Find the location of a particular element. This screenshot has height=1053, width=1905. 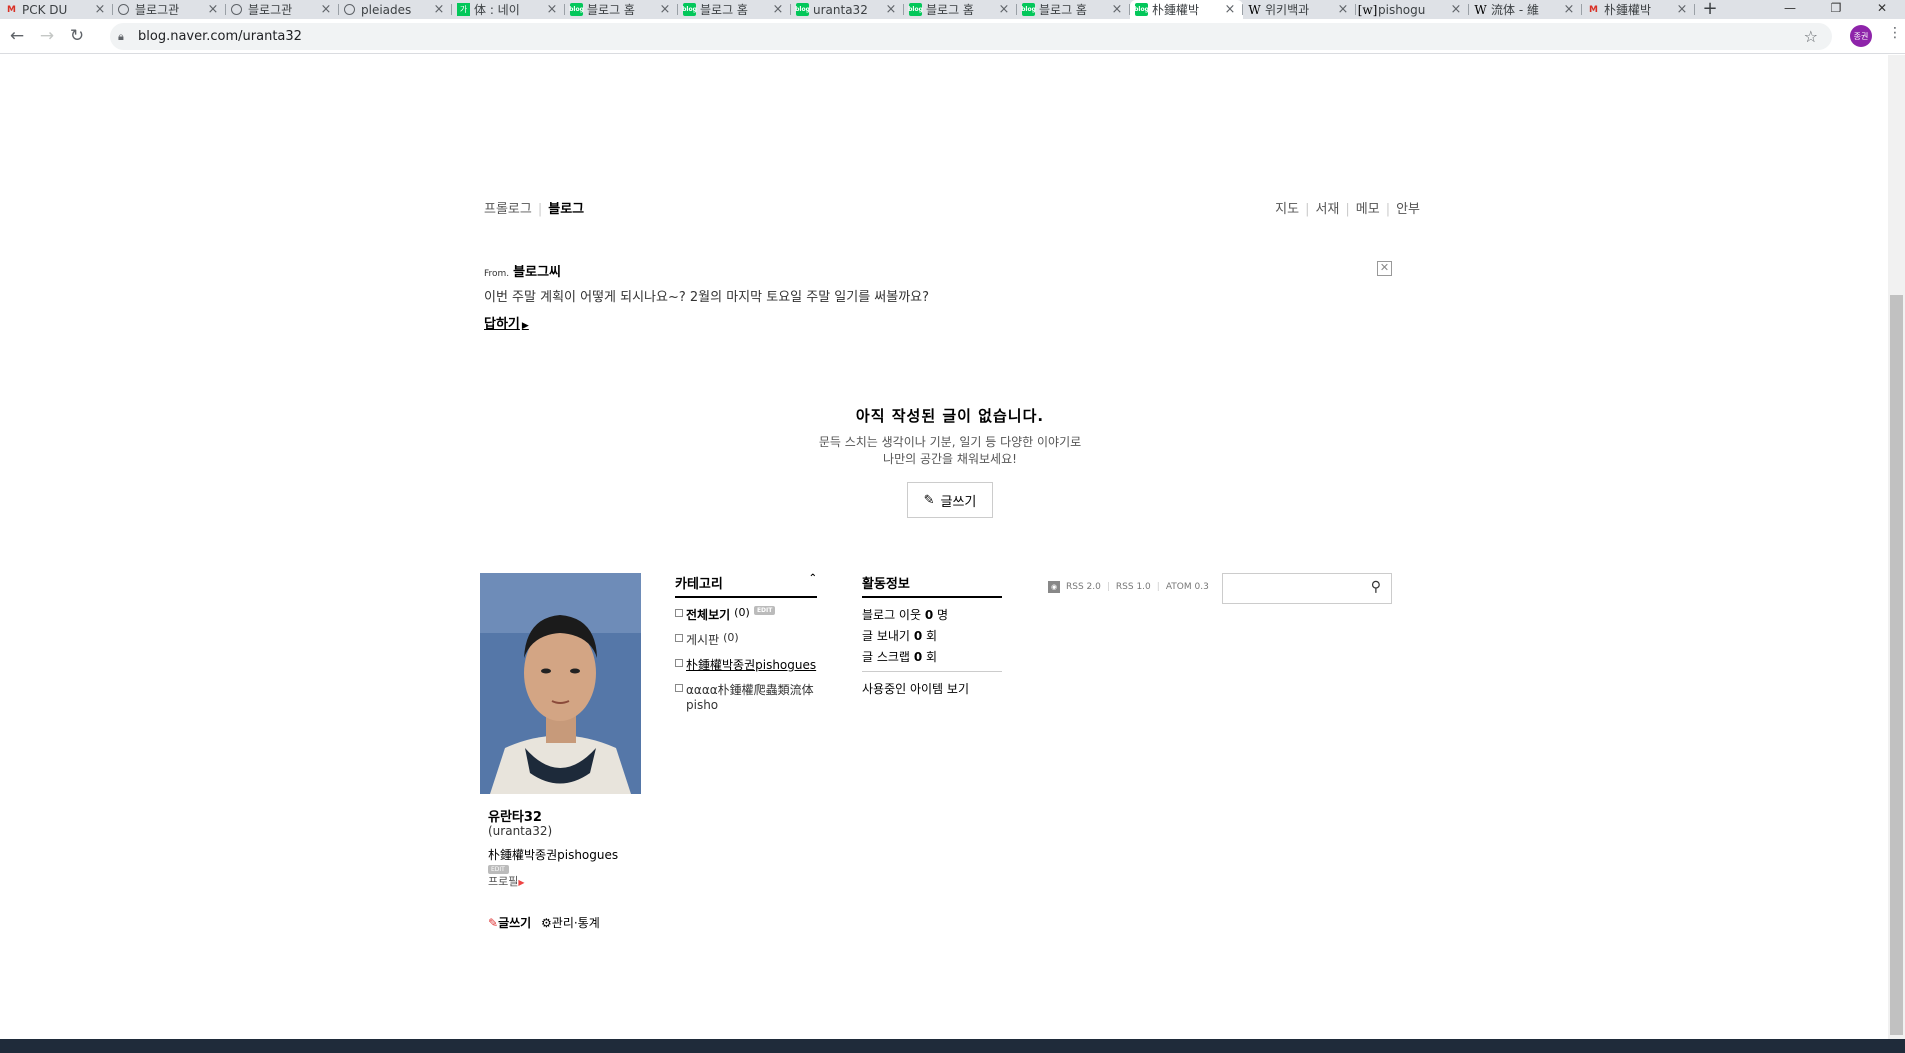

browser-tab: W 流体 - 維 × is located at coordinates (1525, 9).